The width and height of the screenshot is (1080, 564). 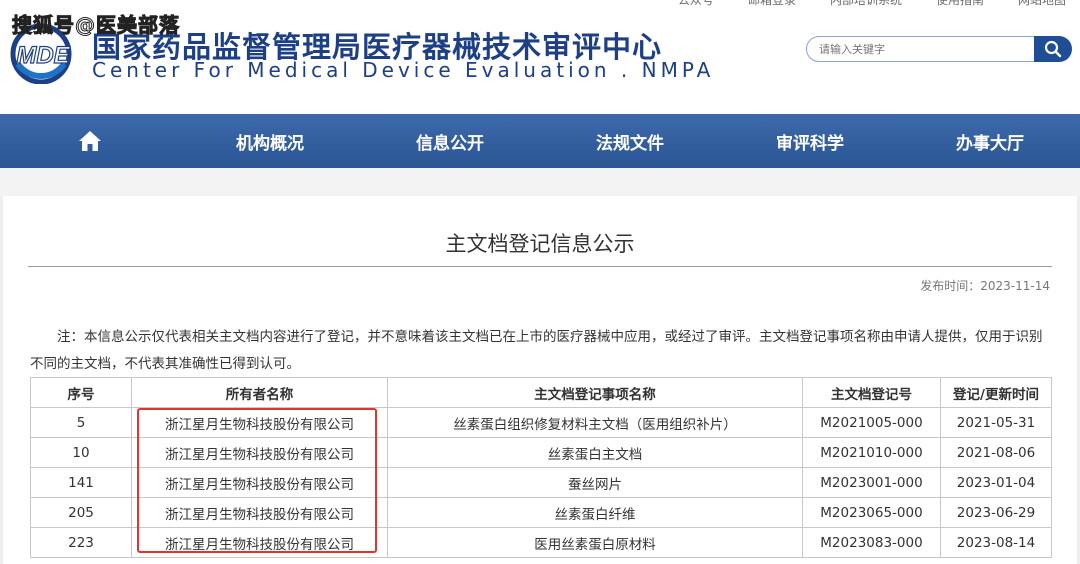 I want to click on cell-reg-no: M2023001-000, so click(x=871, y=482).